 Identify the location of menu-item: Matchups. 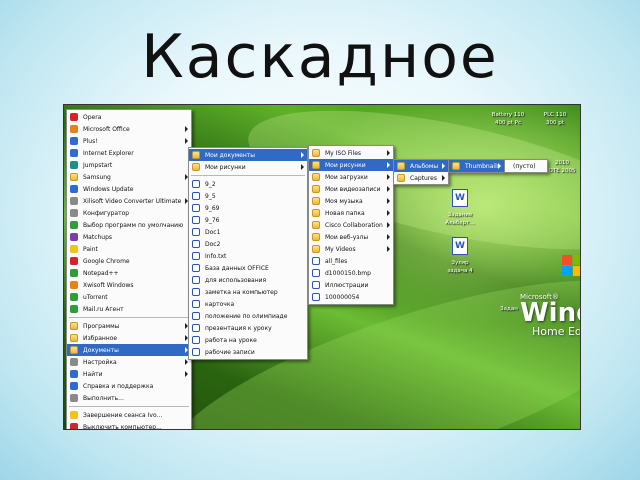
(129, 237).